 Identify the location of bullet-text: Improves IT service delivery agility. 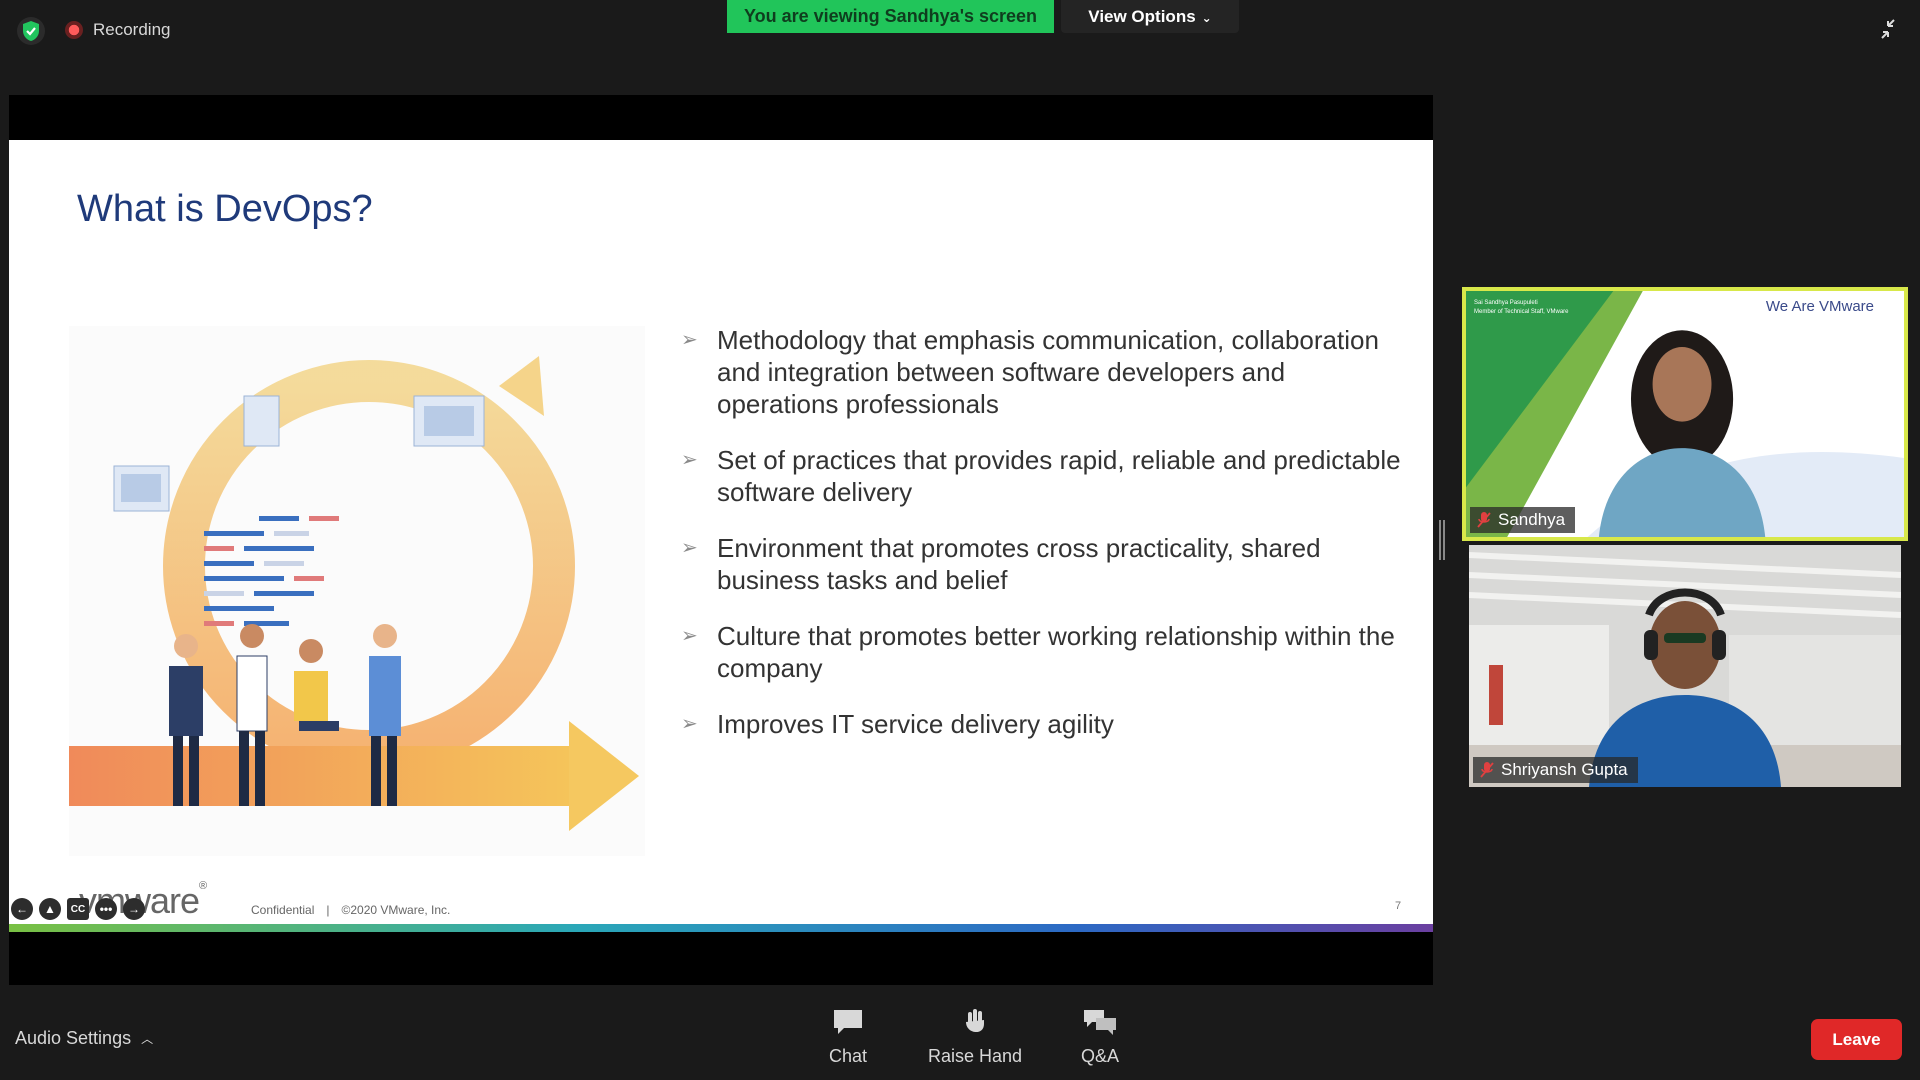
(915, 724).